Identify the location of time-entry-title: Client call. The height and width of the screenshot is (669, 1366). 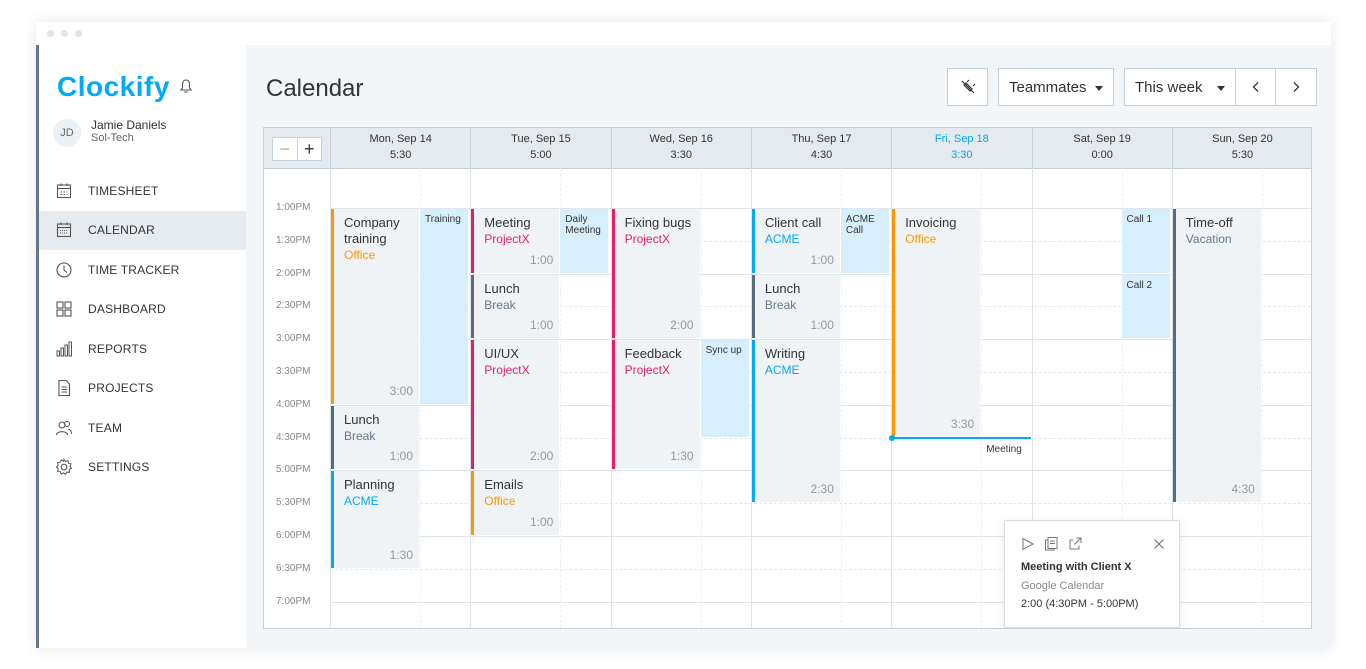
(793, 222).